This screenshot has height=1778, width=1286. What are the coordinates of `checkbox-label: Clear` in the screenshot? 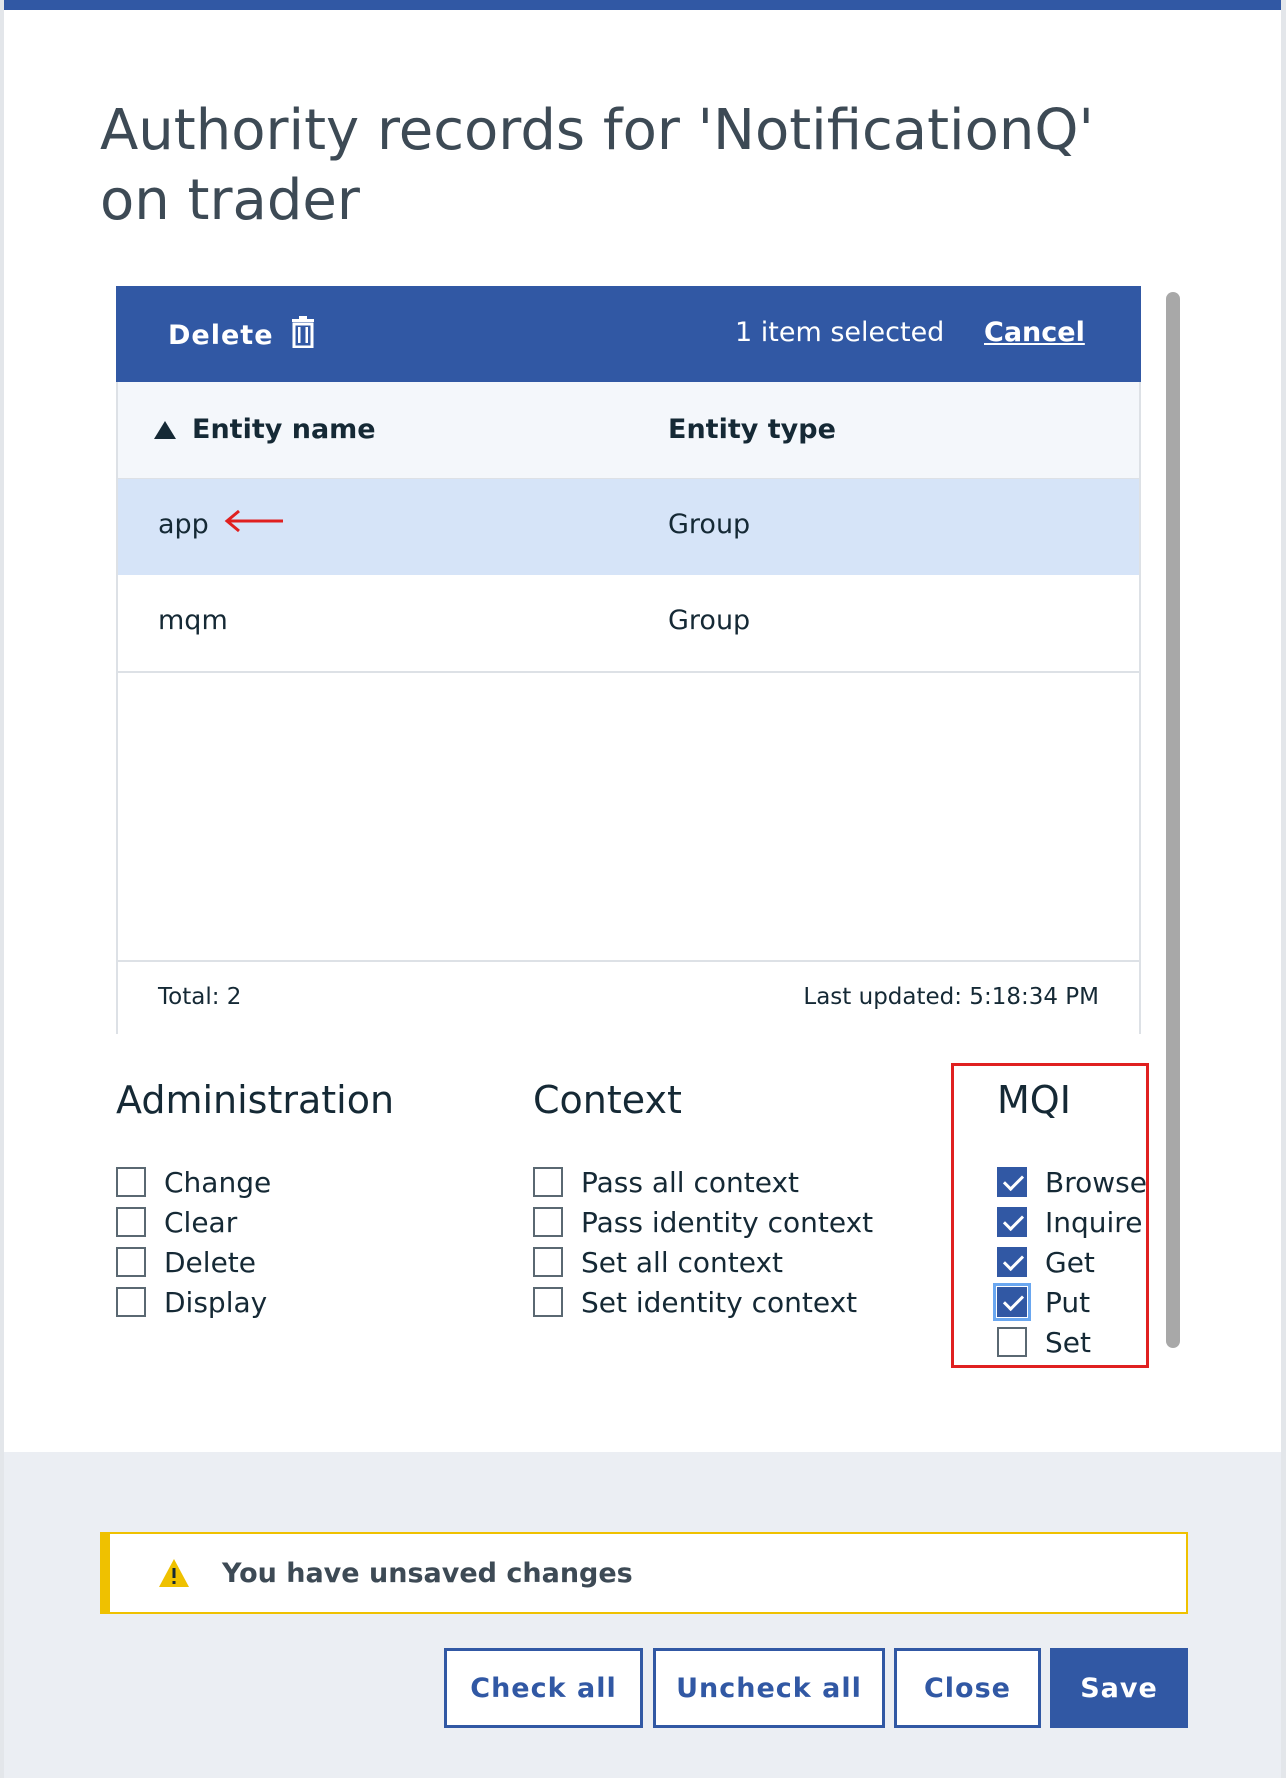 It's located at (201, 1222).